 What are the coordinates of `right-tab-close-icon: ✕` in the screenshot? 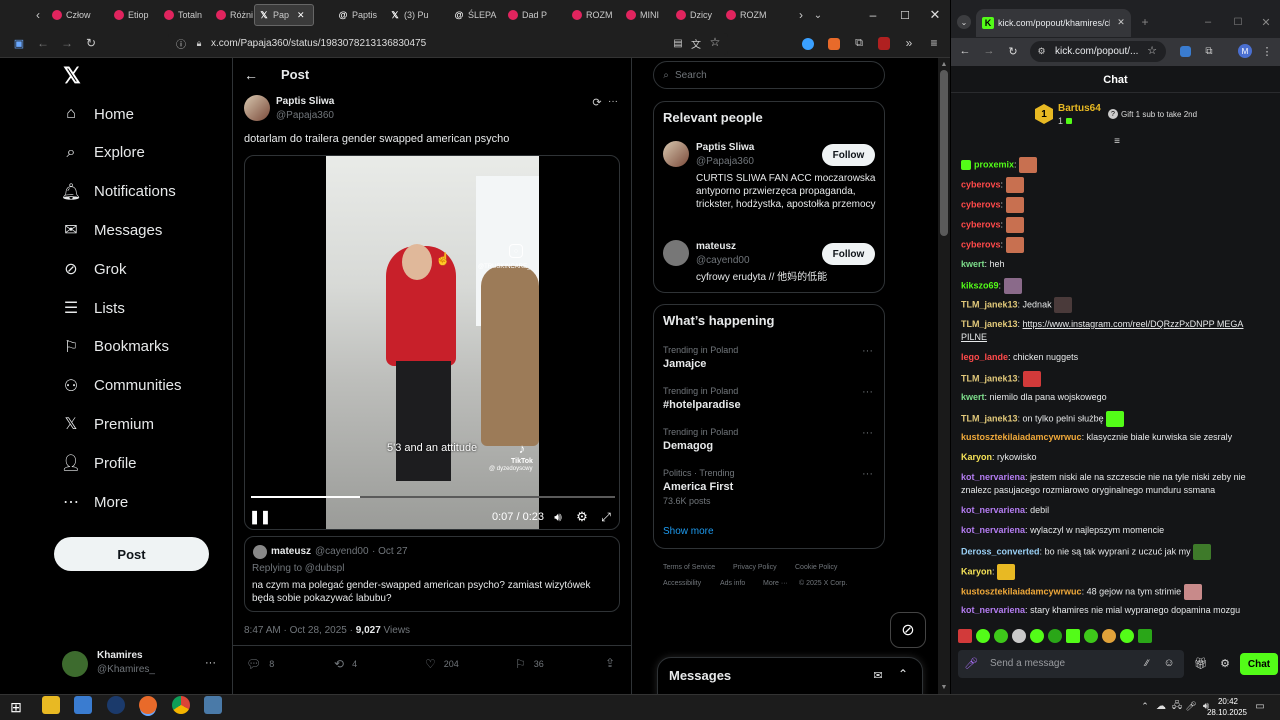 It's located at (1121, 22).